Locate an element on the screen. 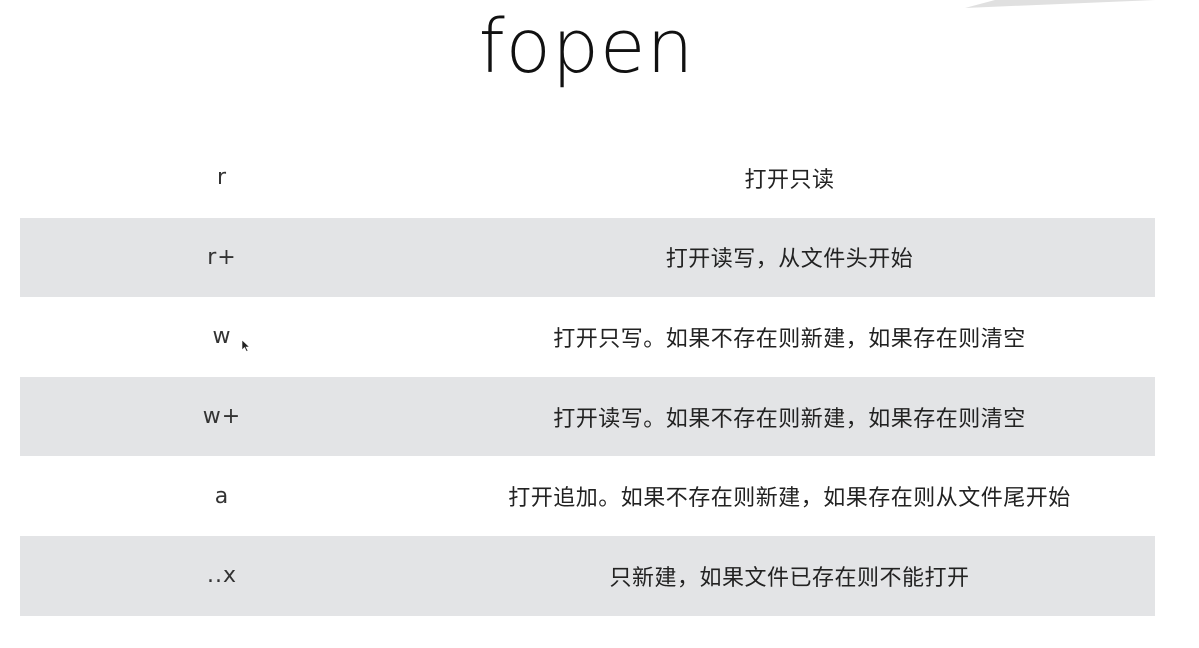 The width and height of the screenshot is (1199, 648). mode-cell: w+ is located at coordinates (222, 417).